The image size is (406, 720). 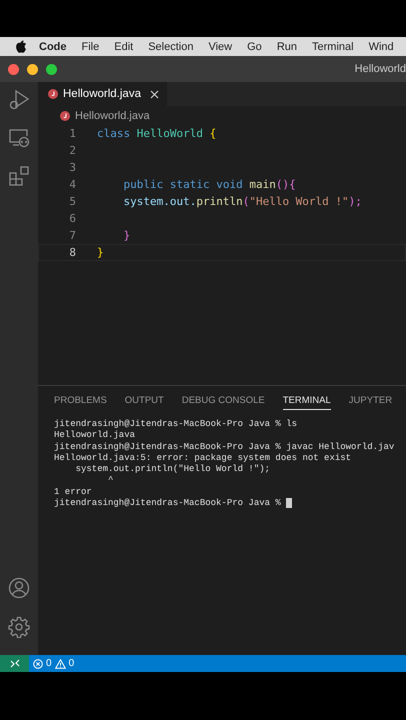 I want to click on zoom-window-button, so click(x=51, y=69).